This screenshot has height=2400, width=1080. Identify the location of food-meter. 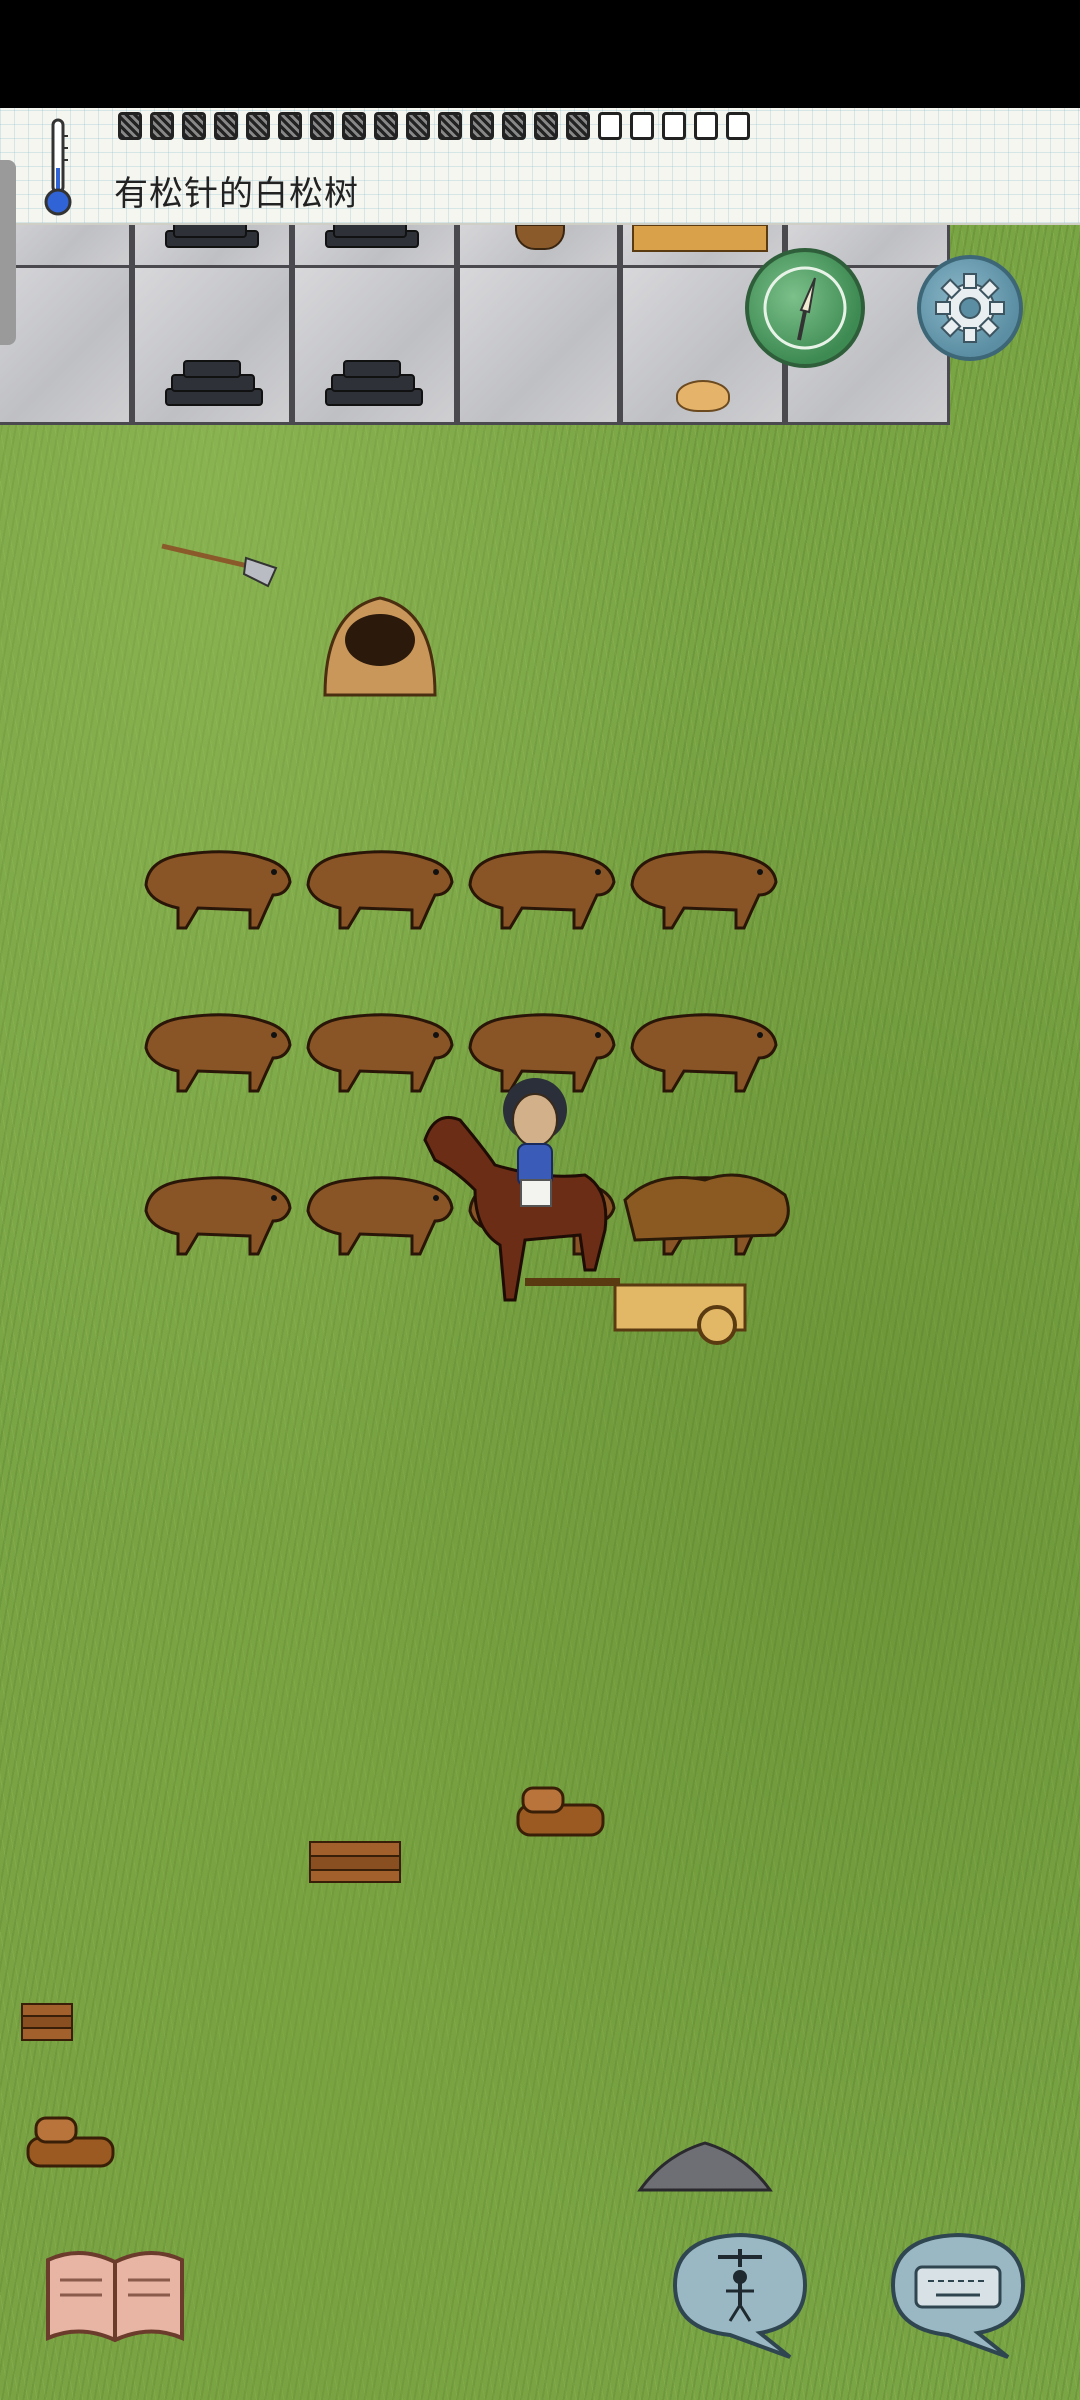
(434, 132).